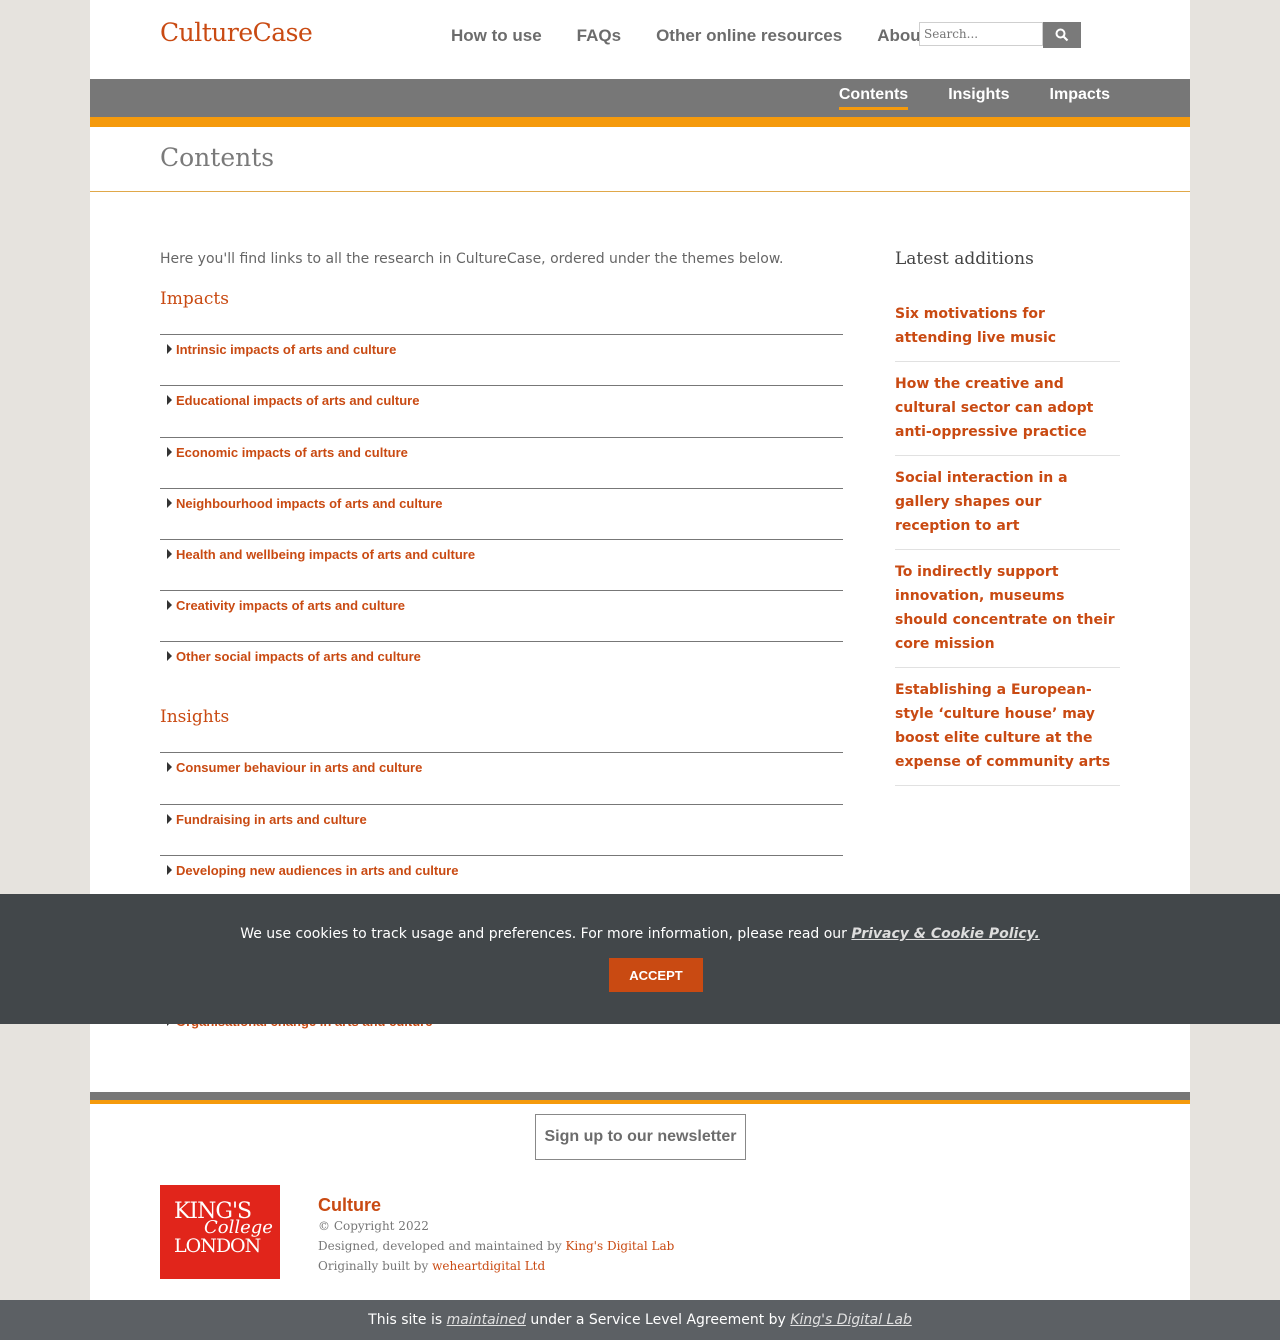 Image resolution: width=1280 pixels, height=1340 pixels. I want to click on footer-accent-bar, so click(640, 1102).